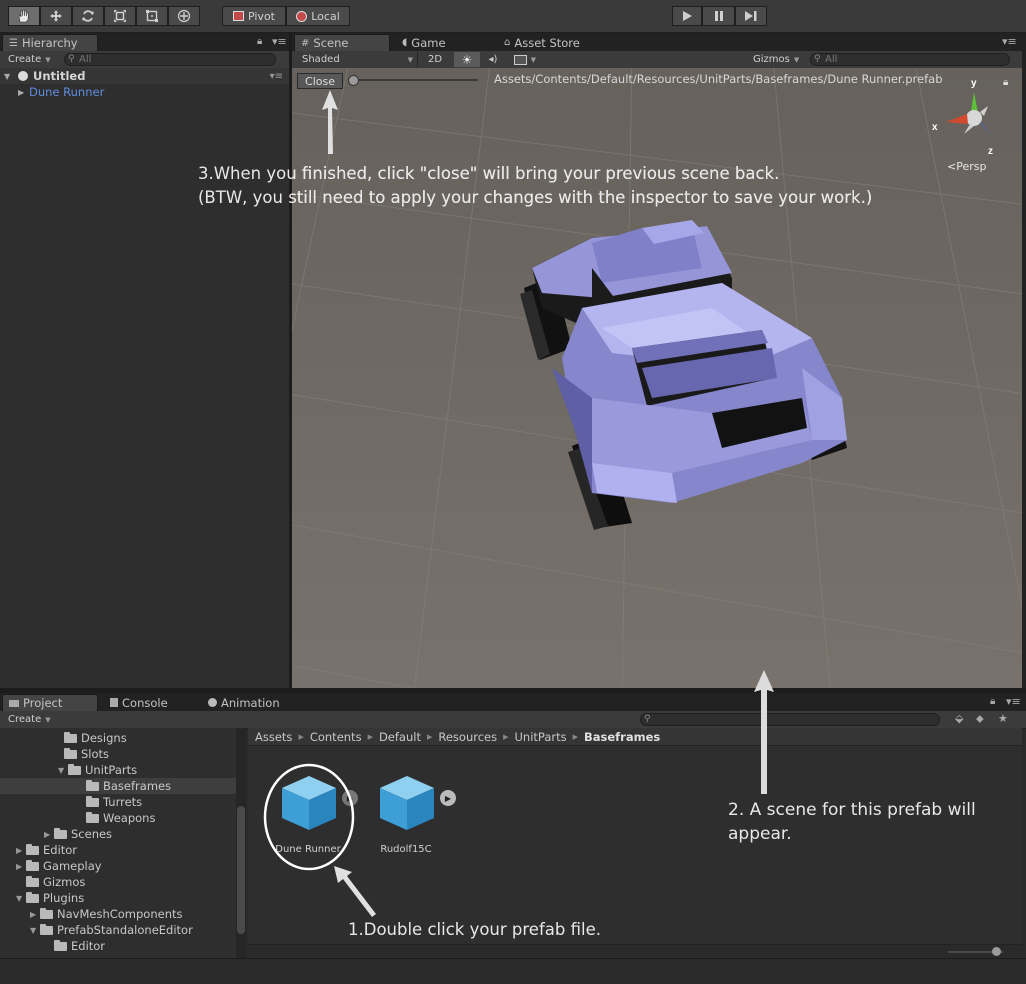 The width and height of the screenshot is (1026, 984). What do you see at coordinates (400, 737) in the screenshot?
I see `breadcrumb-item: Default` at bounding box center [400, 737].